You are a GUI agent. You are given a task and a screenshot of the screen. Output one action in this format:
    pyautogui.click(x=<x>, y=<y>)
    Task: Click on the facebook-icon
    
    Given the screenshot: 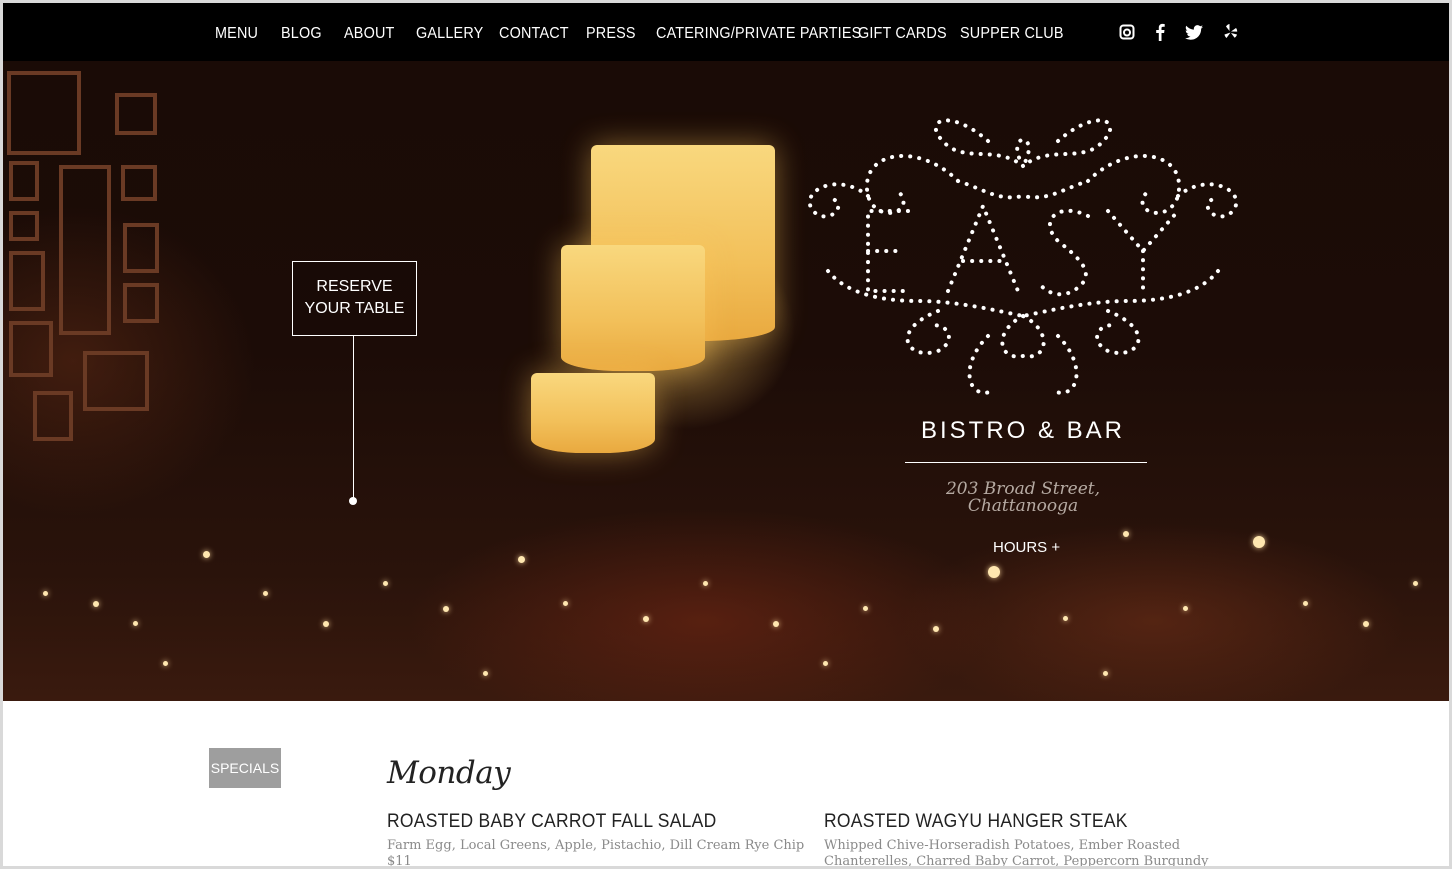 What is the action you would take?
    pyautogui.click(x=1160, y=32)
    